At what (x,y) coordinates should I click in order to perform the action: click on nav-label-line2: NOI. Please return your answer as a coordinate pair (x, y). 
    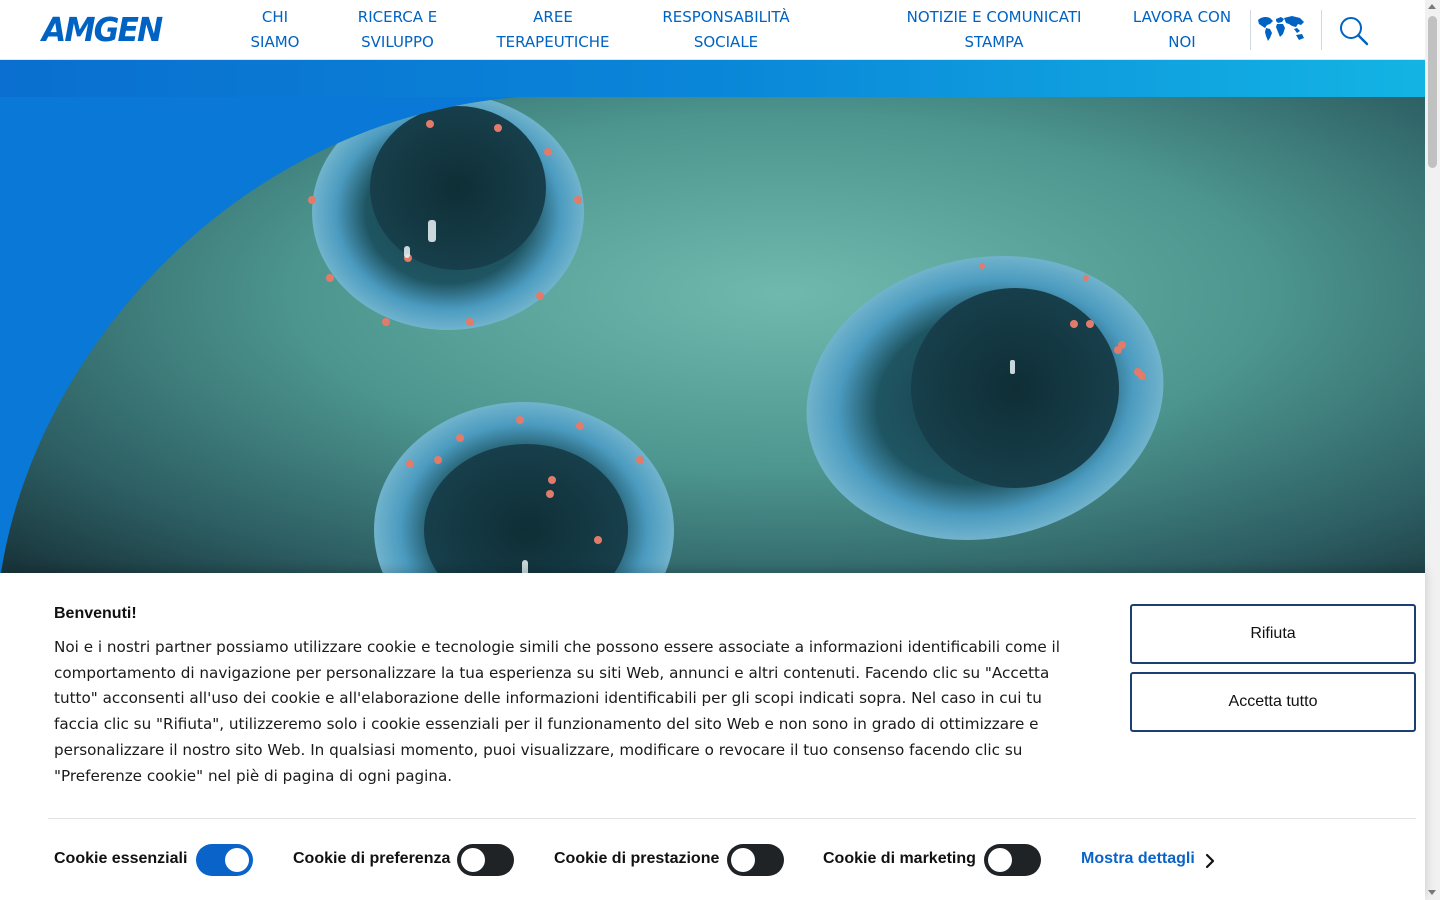
    Looking at the image, I should click on (1182, 42).